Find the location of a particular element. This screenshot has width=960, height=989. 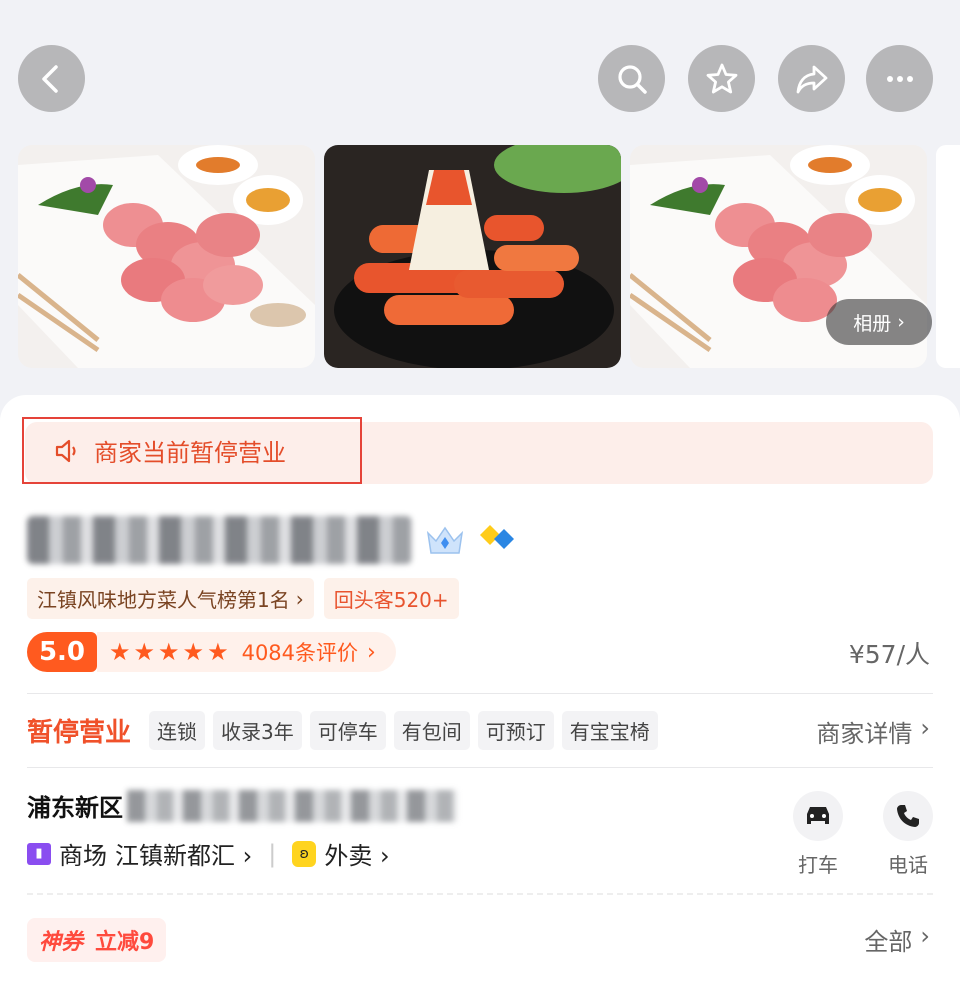

more-button is located at coordinates (899, 78).